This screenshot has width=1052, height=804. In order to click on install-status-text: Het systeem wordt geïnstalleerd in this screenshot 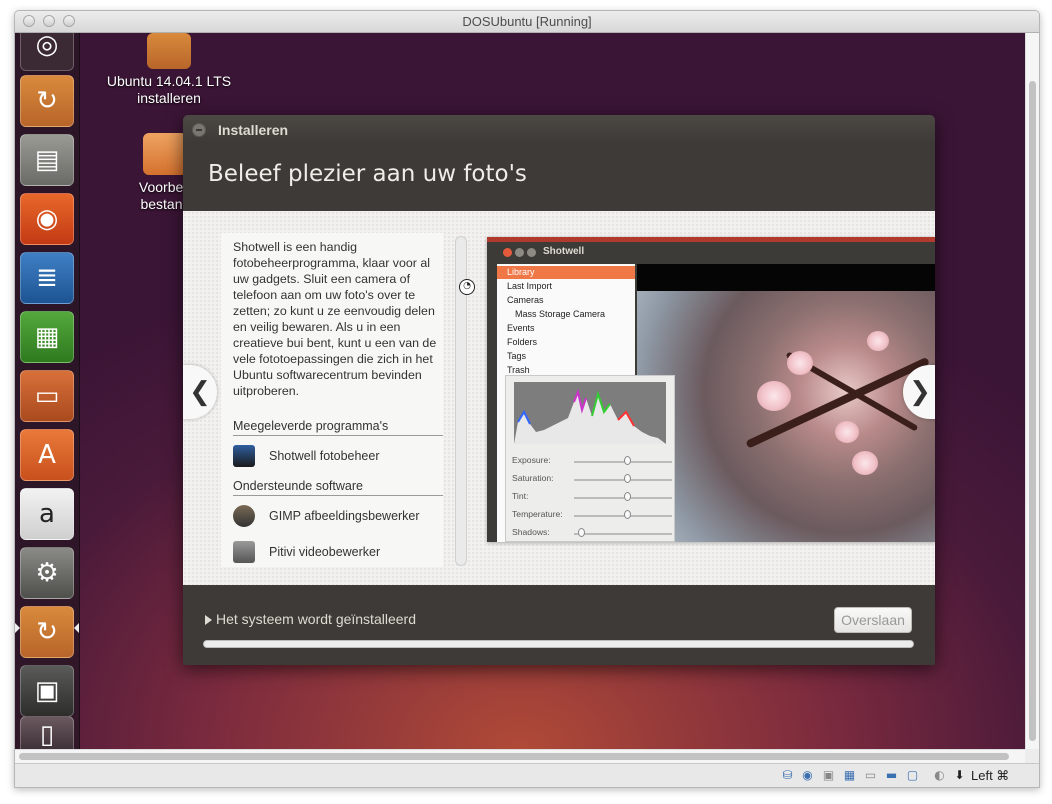, I will do `click(316, 619)`.